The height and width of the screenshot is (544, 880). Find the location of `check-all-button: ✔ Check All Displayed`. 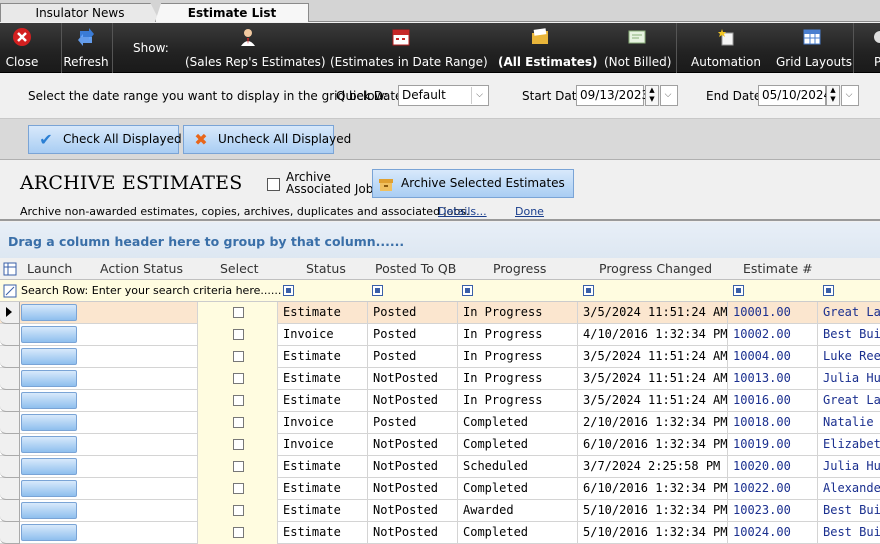

check-all-button: ✔ Check All Displayed is located at coordinates (105, 139).